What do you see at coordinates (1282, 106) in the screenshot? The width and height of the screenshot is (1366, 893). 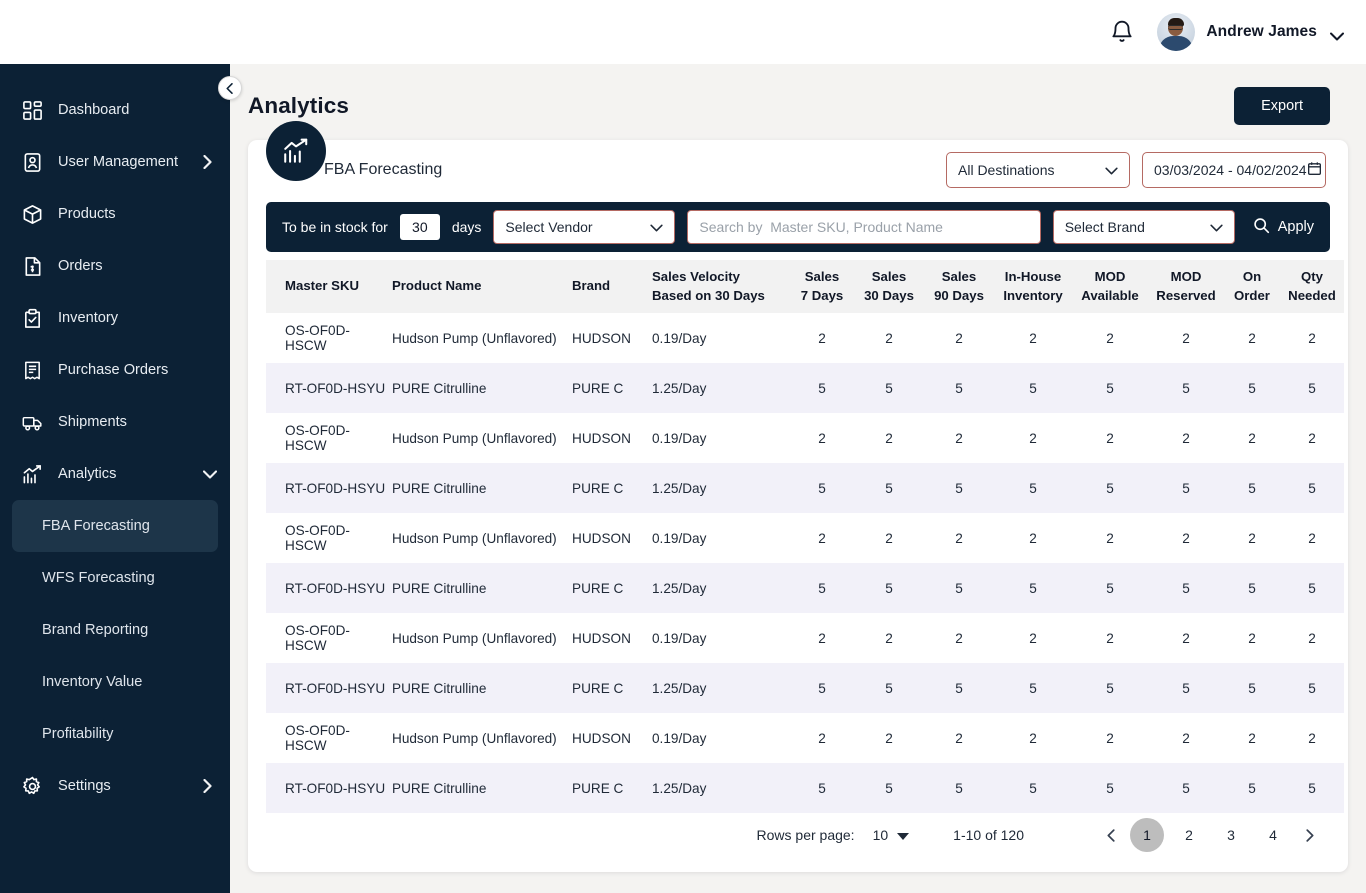 I see `export-button: Export` at bounding box center [1282, 106].